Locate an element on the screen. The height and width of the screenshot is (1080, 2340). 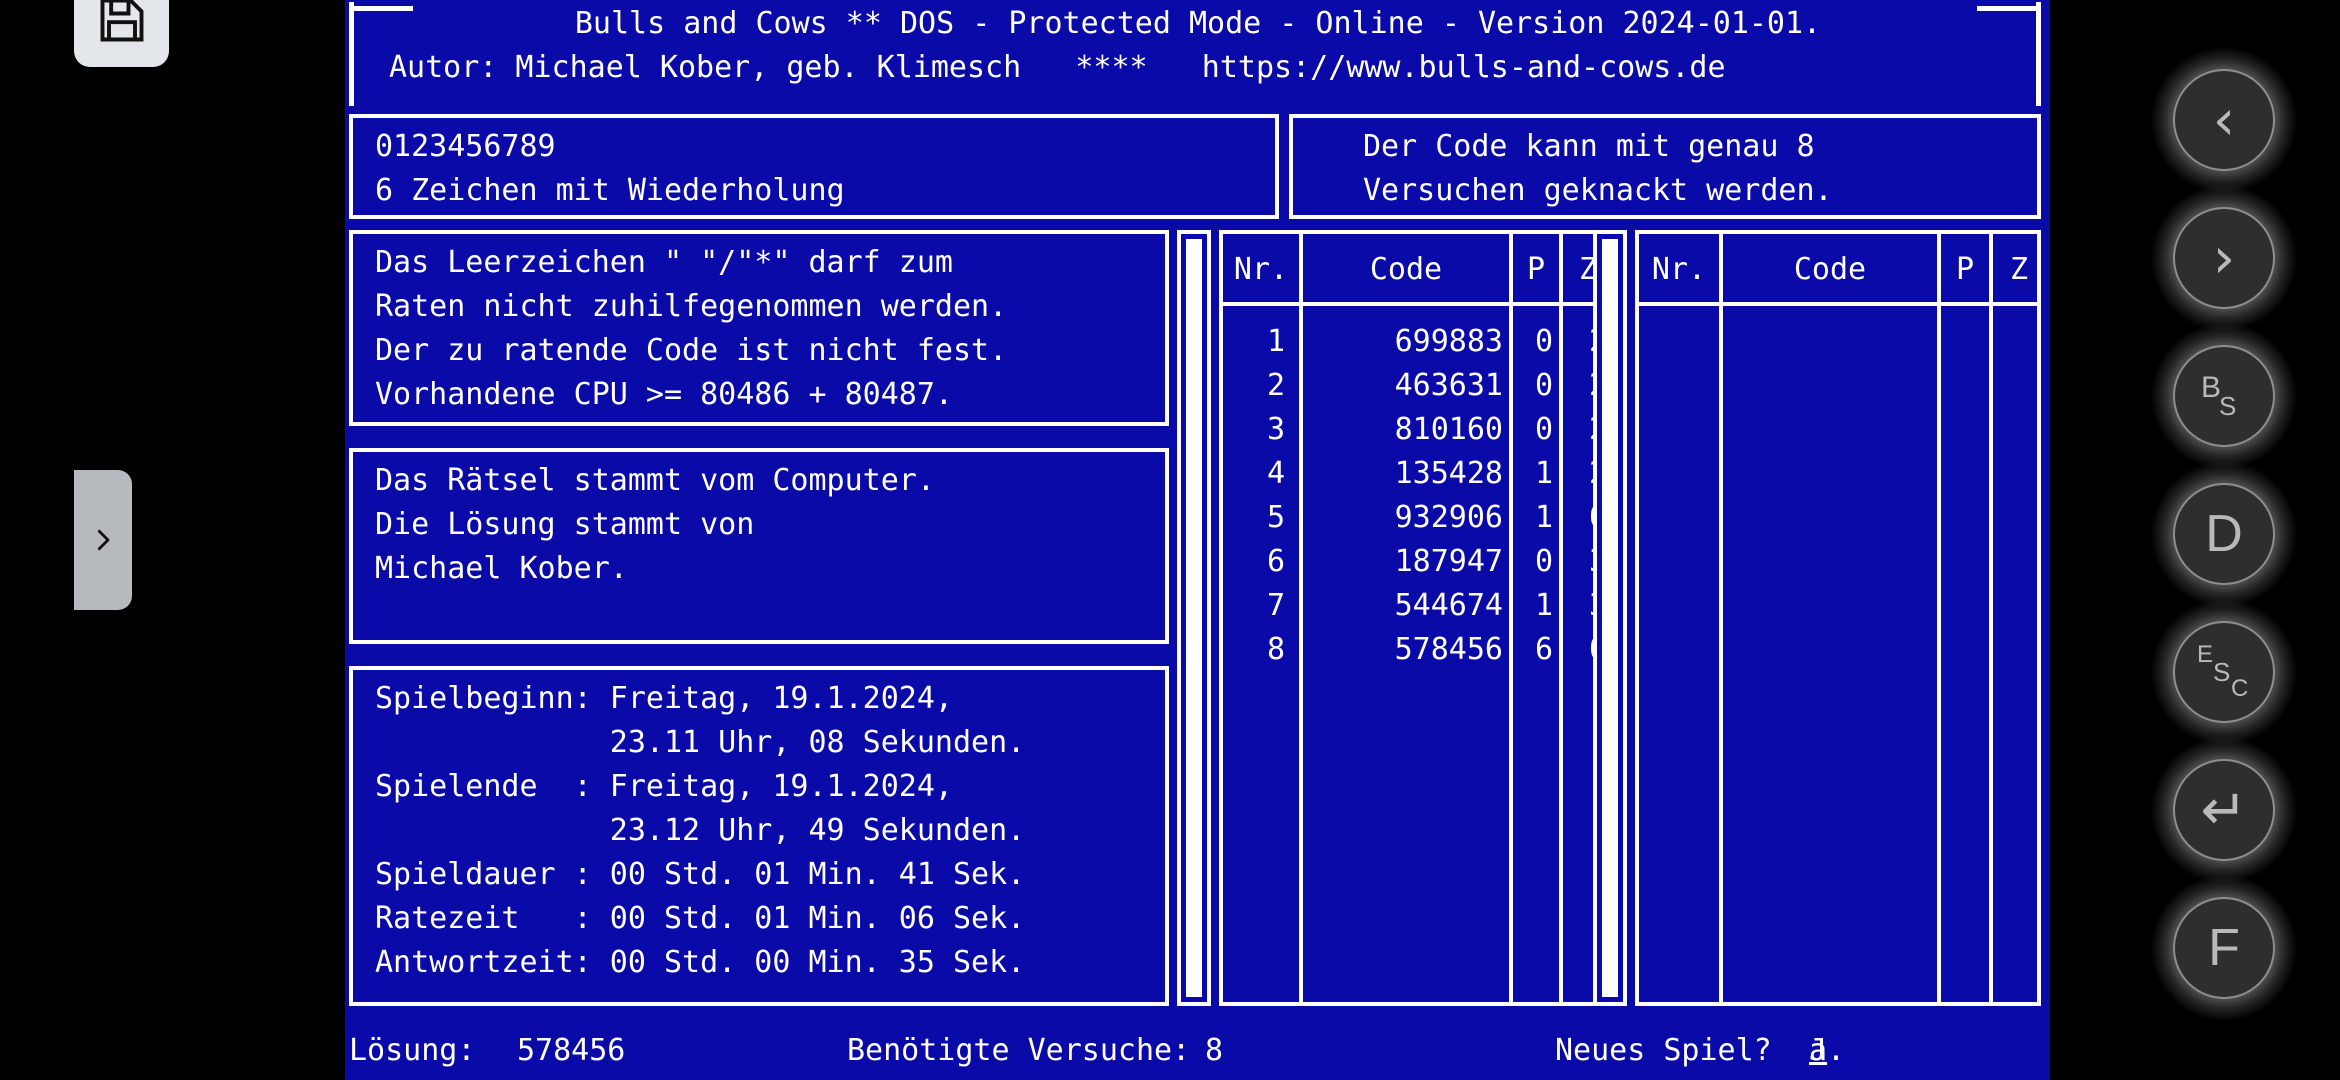
table-cell-code: 810160 is located at coordinates (1448, 429).